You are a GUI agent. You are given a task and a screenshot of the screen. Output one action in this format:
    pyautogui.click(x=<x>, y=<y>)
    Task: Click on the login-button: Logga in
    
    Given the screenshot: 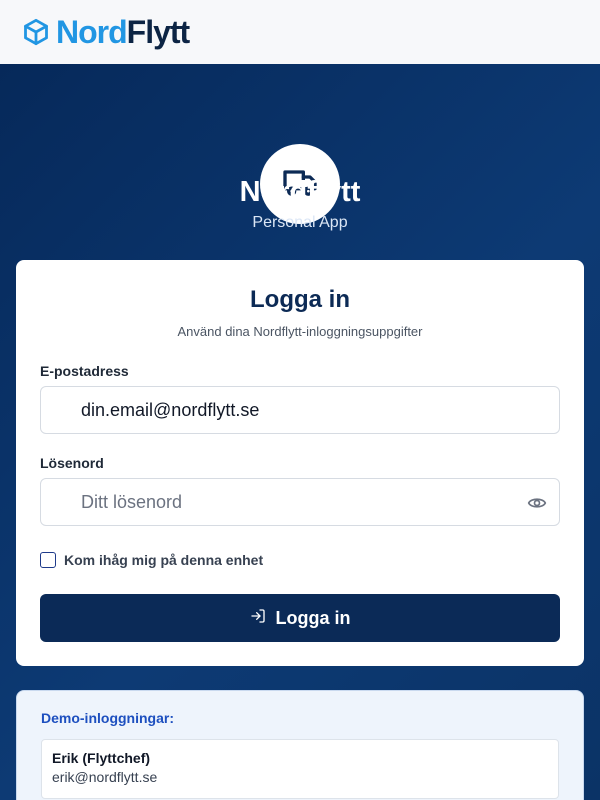 What is the action you would take?
    pyautogui.click(x=300, y=618)
    